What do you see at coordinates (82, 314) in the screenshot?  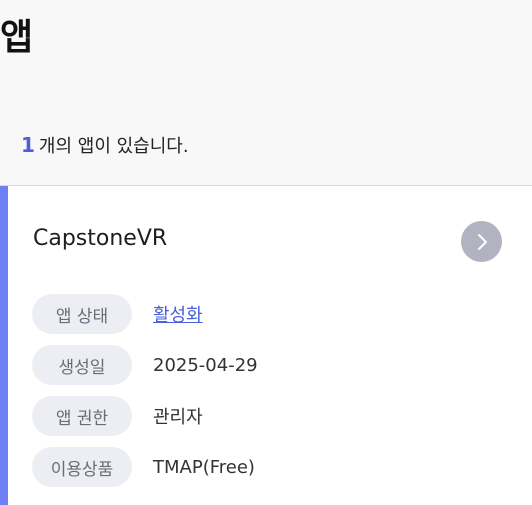 I see `app-status-label: 앱 상태` at bounding box center [82, 314].